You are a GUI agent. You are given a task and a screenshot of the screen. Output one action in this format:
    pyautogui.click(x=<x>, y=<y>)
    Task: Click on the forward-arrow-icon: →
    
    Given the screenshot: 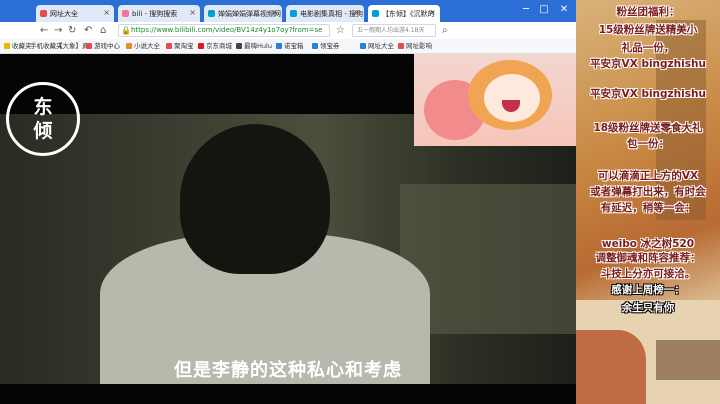 What is the action you would take?
    pyautogui.click(x=58, y=30)
    